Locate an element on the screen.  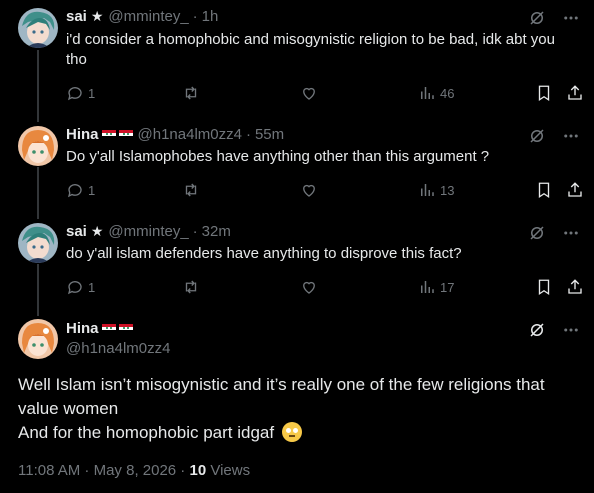
post-datetime: 11:08 AM · May 8, 2026 · is located at coordinates (103, 470).